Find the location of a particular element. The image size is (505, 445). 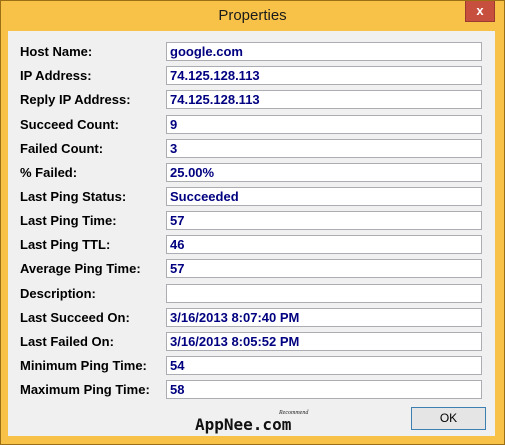

ip-address-field: 74.125.128.113 is located at coordinates (324, 75).